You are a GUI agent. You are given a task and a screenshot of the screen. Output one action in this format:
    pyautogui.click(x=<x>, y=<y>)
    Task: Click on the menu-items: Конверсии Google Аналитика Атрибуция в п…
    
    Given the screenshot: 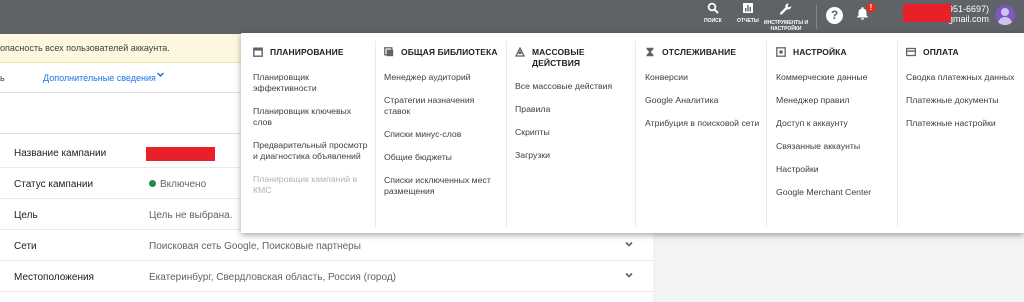 What is the action you would take?
    pyautogui.click(x=702, y=106)
    